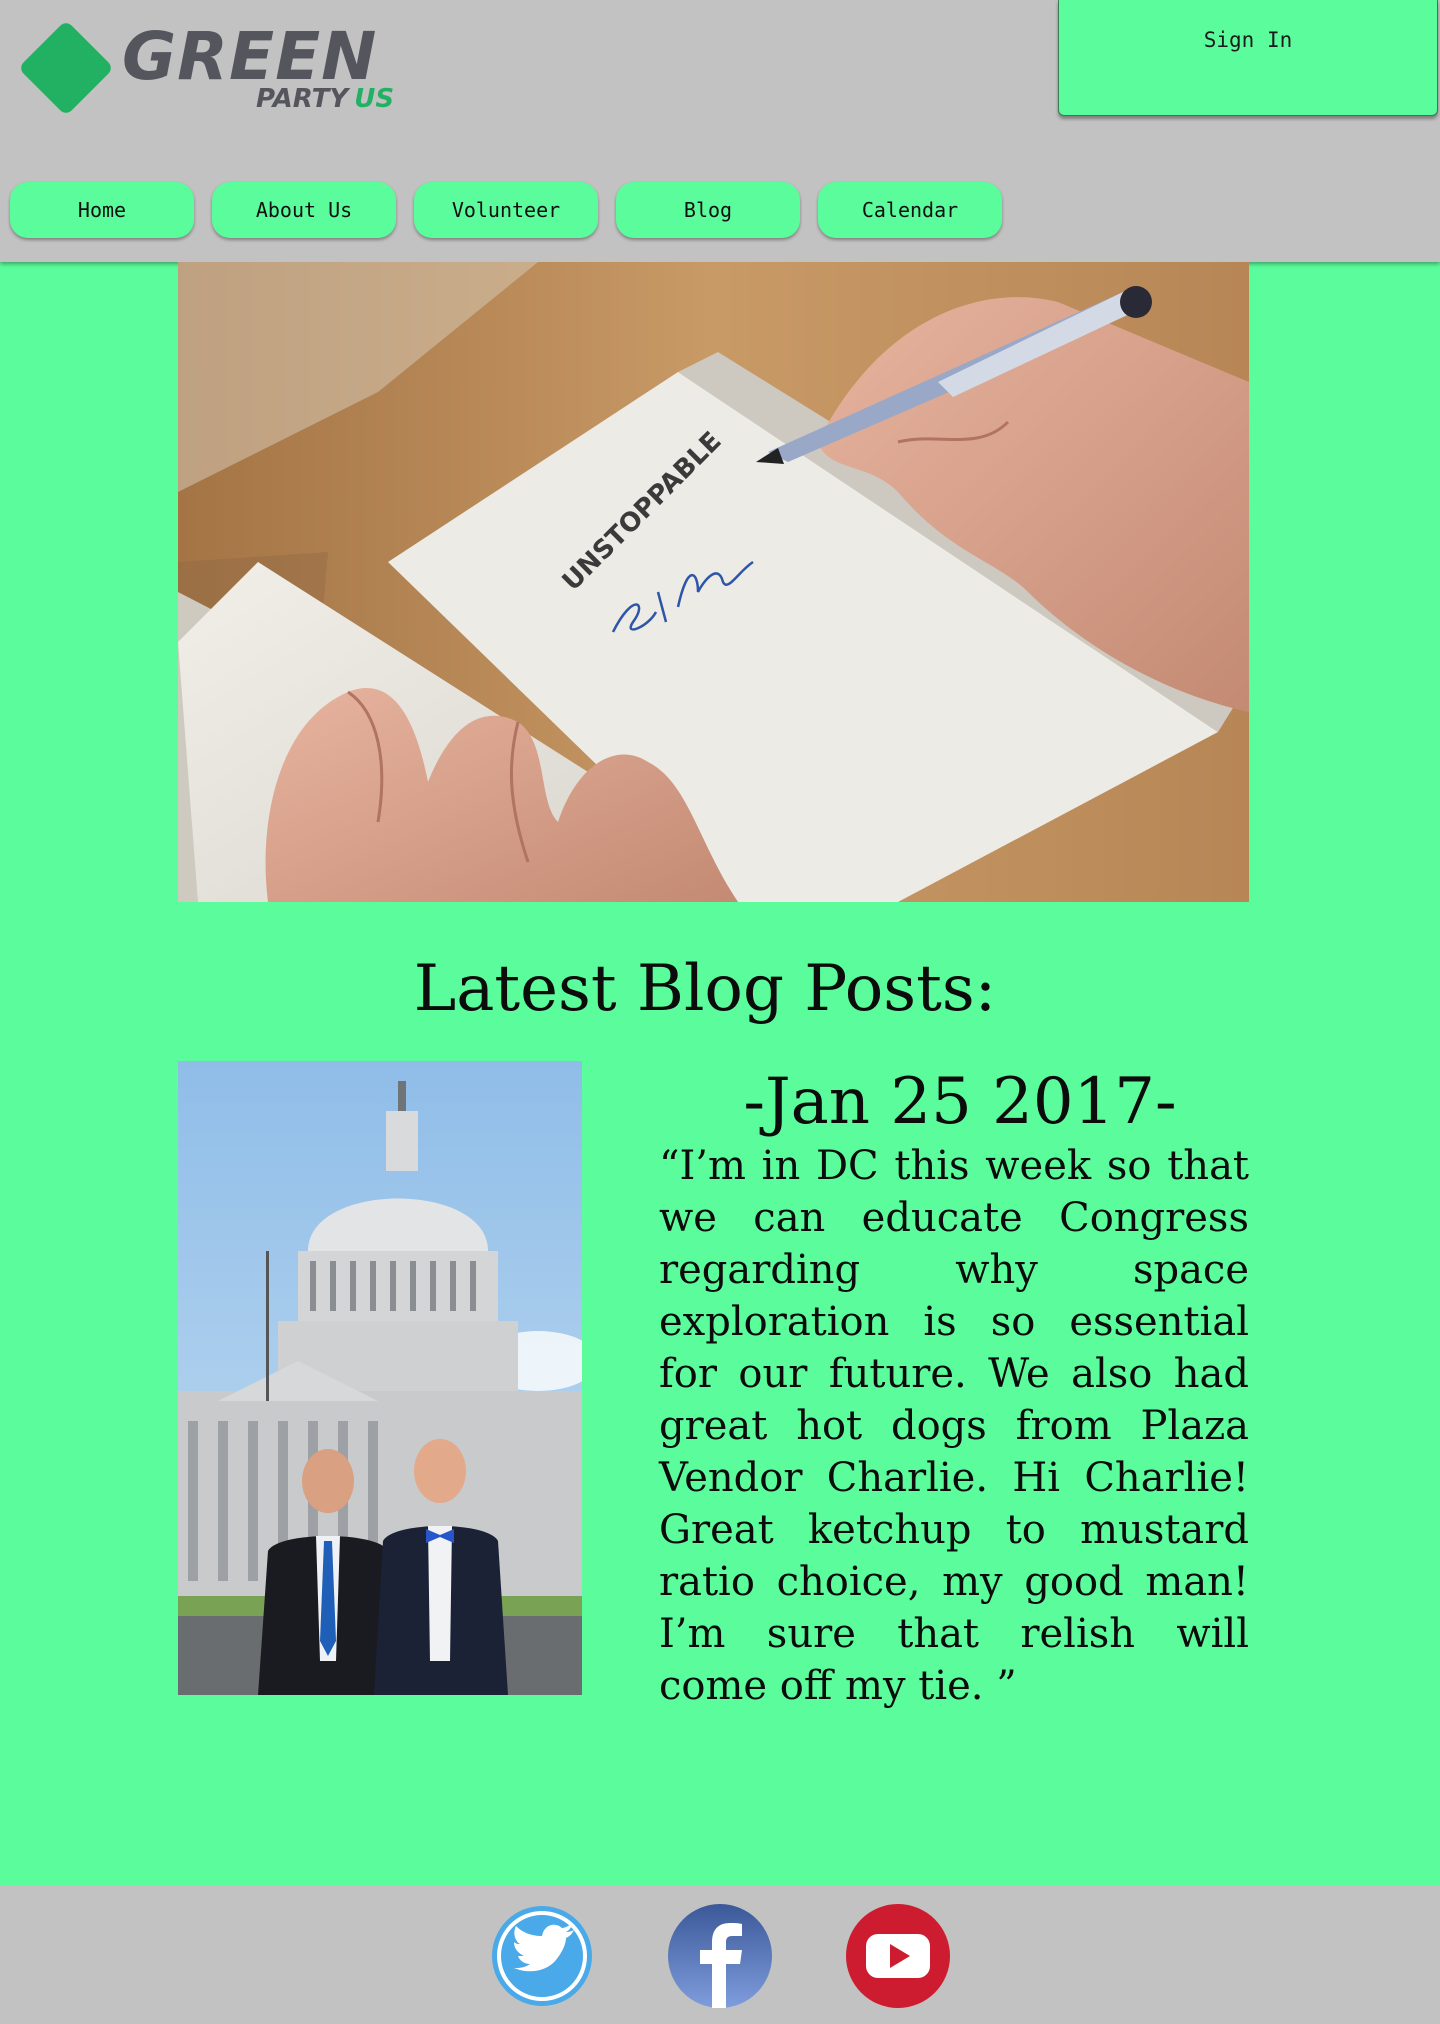 This screenshot has height=2024, width=1440. I want to click on nav-home: Home, so click(102, 210).